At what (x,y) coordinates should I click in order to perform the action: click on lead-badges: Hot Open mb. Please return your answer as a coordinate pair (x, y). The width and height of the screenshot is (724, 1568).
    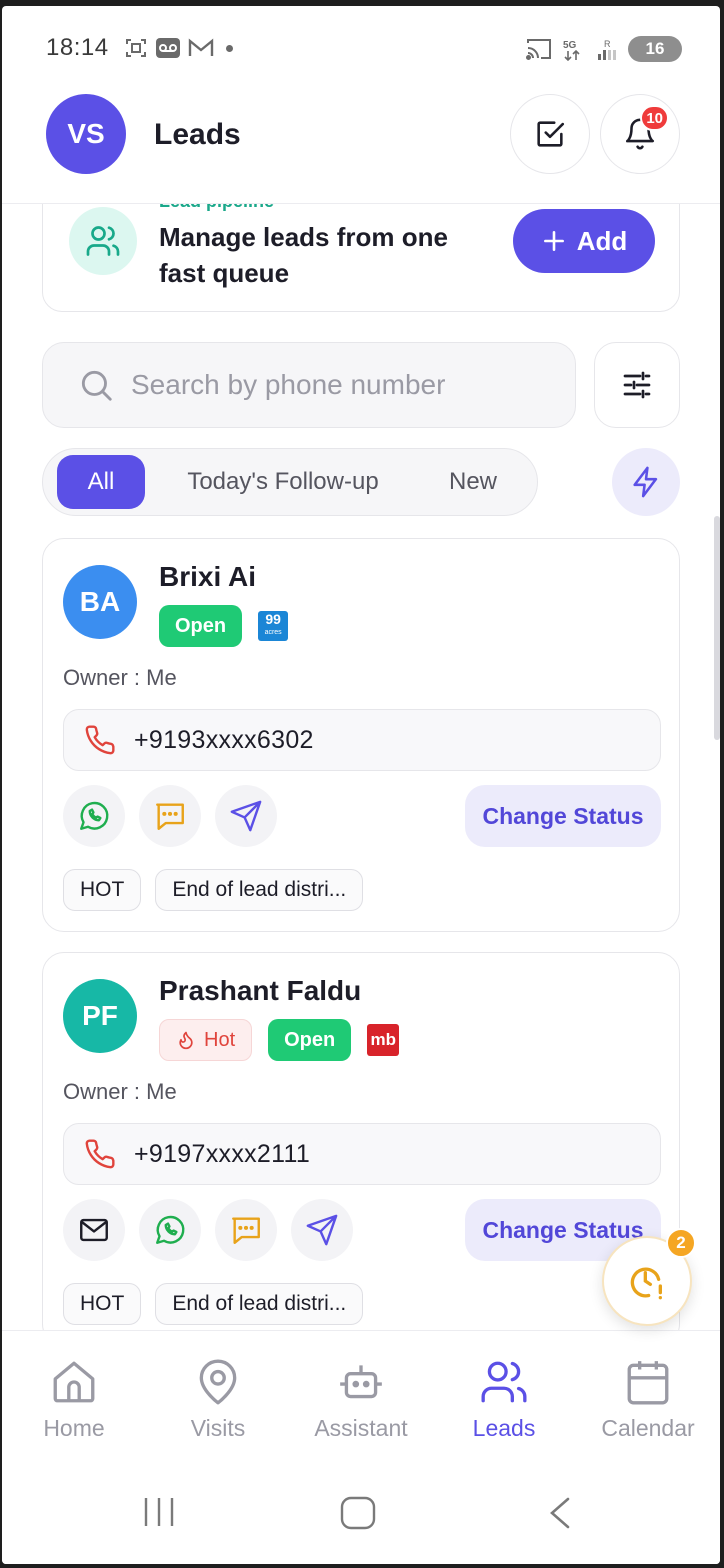
    Looking at the image, I should click on (279, 1040).